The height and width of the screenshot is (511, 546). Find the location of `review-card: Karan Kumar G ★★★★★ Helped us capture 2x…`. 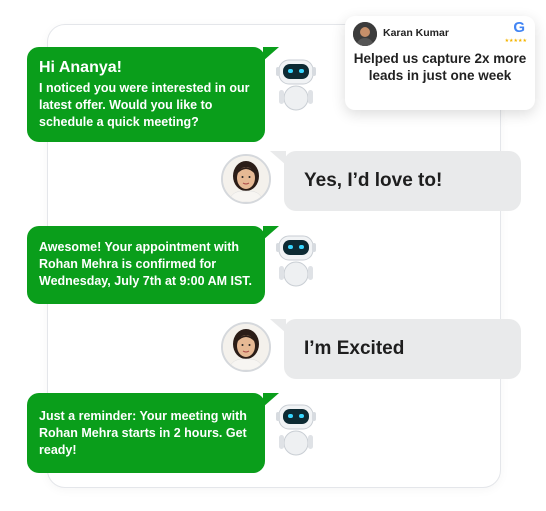

review-card: Karan Kumar G ★★★★★ Helped us capture 2x… is located at coordinates (440, 63).